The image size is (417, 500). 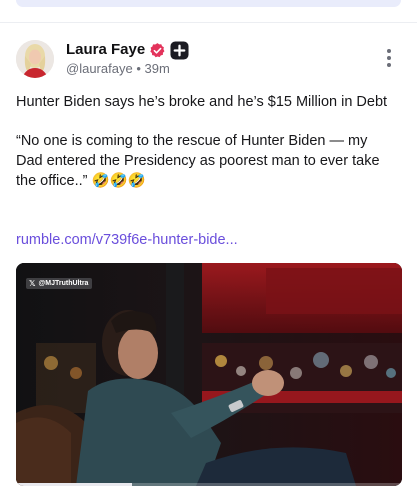 What do you see at coordinates (32, 283) in the screenshot?
I see `x-logo-icon: 𝕏` at bounding box center [32, 283].